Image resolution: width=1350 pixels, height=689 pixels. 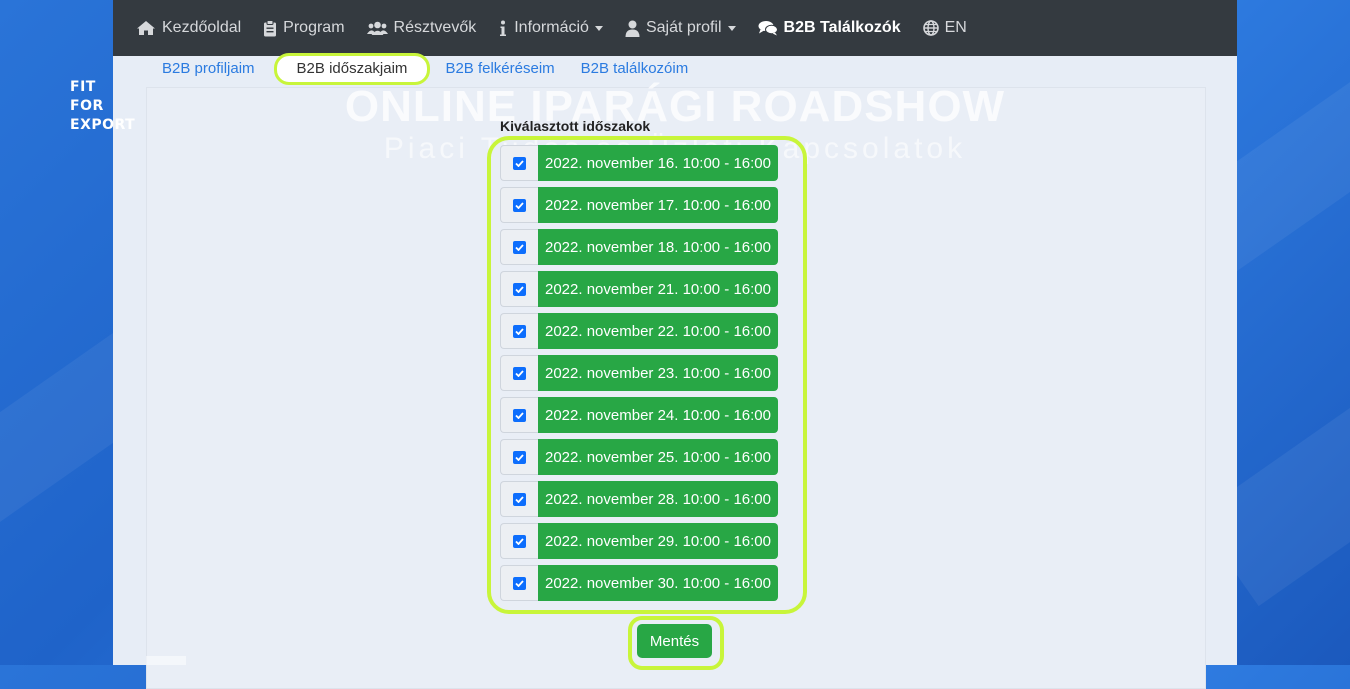 I want to click on period-item: 2022. november 18. 10:00 - 16:00, so click(x=639, y=247).